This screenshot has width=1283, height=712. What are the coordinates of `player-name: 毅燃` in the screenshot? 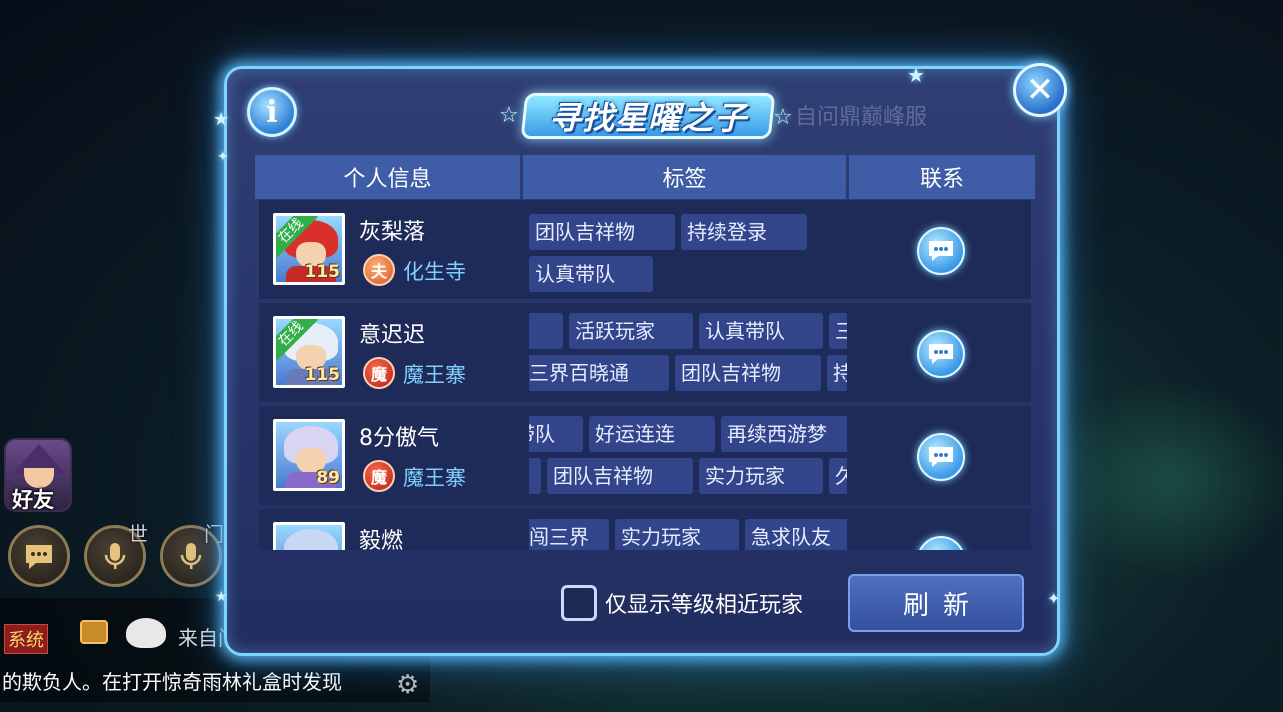 It's located at (381, 539).